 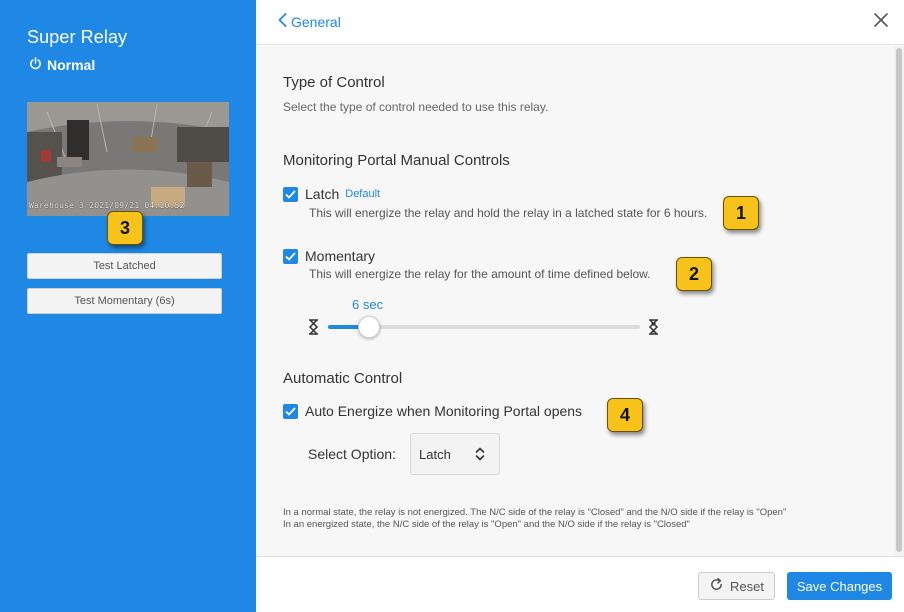 I want to click on automatic-control-title: Automatic Control, so click(x=343, y=378).